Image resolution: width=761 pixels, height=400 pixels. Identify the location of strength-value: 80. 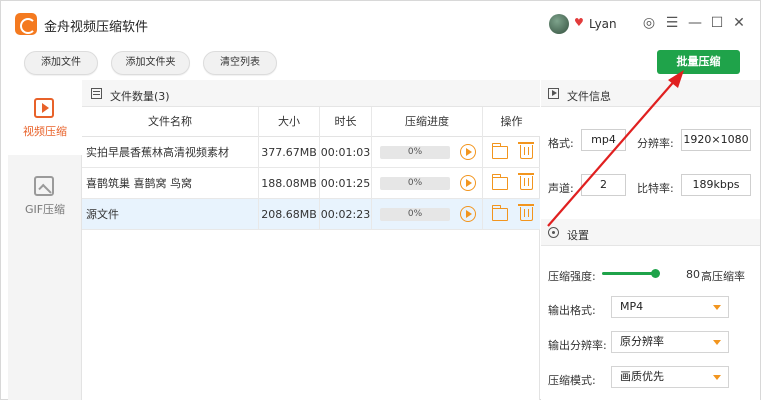
(693, 274).